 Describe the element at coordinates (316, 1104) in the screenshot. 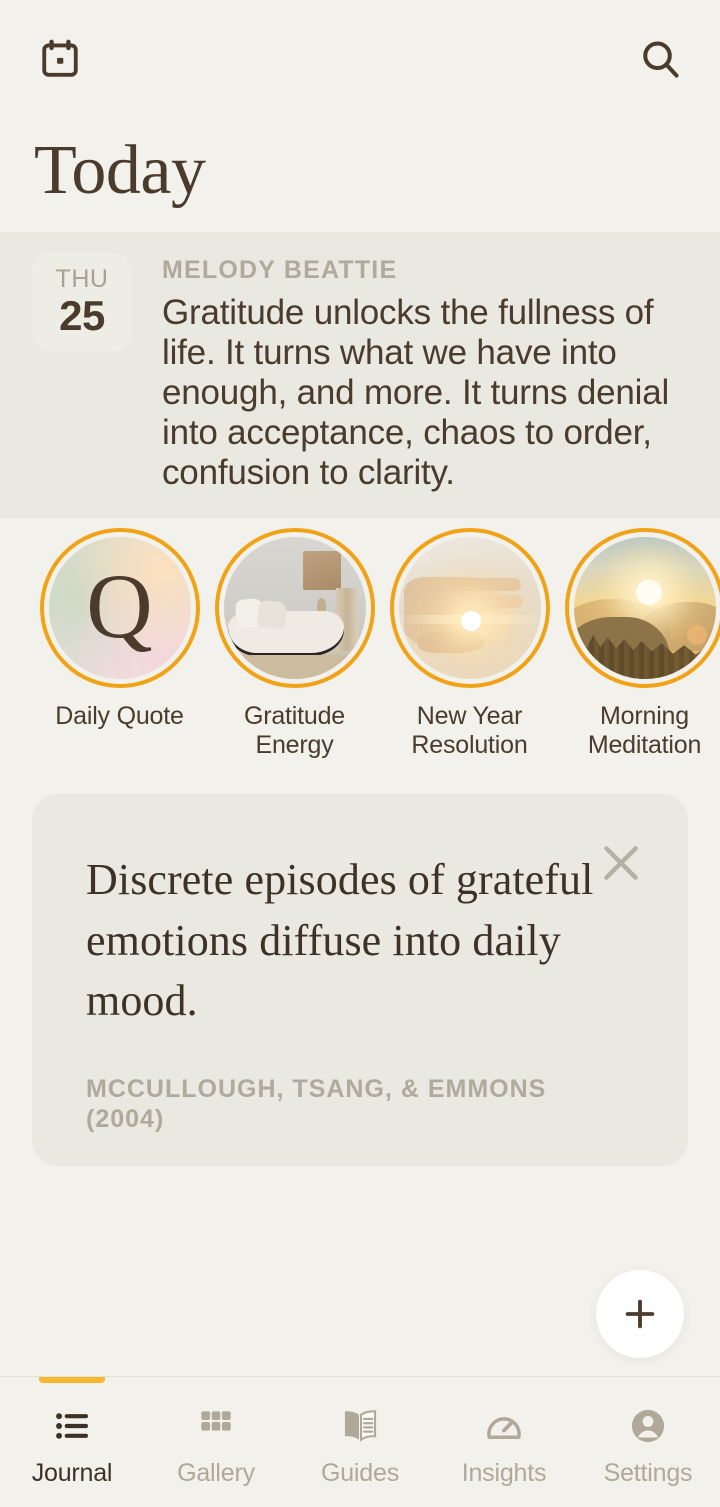

I see `fact-card-source: MCCULLOUGH, TSANG, & EMMONS (2004)` at that location.